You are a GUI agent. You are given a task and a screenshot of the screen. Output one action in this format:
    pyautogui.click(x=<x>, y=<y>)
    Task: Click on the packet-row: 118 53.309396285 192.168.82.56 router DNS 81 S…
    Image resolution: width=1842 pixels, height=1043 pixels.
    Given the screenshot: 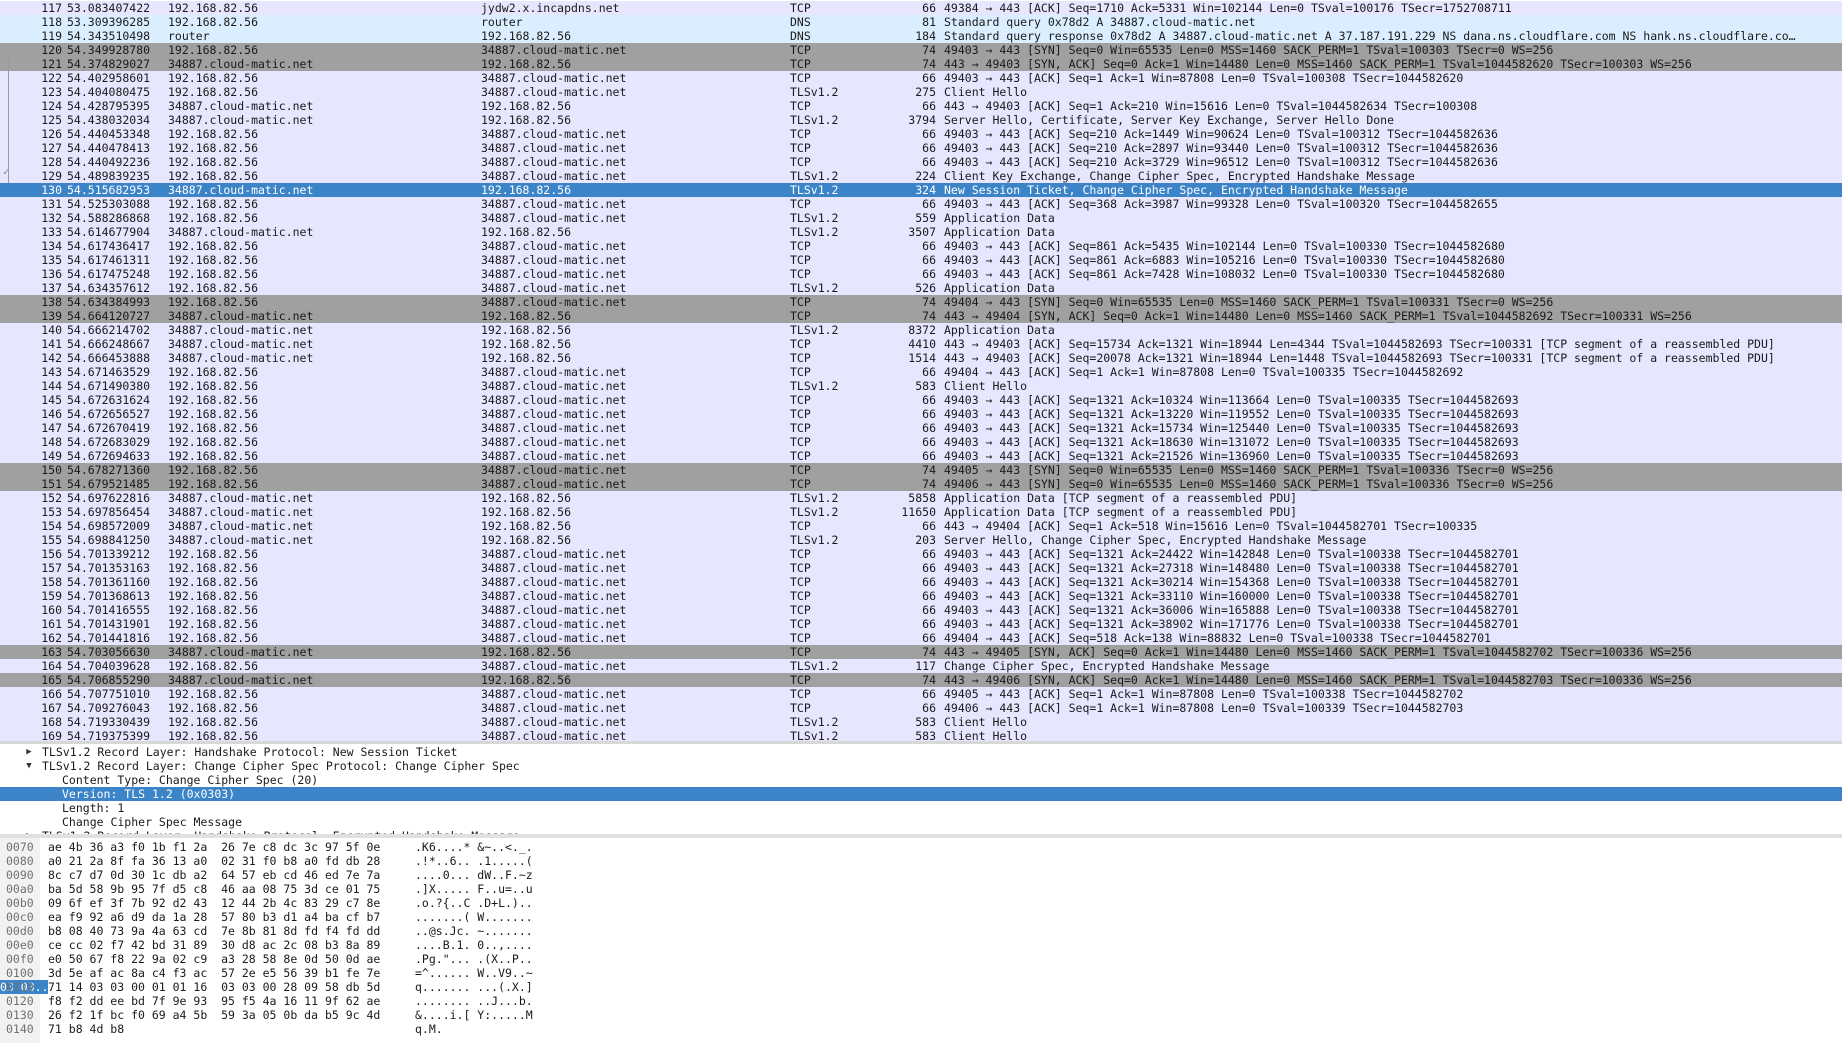 What is the action you would take?
    pyautogui.click(x=921, y=22)
    